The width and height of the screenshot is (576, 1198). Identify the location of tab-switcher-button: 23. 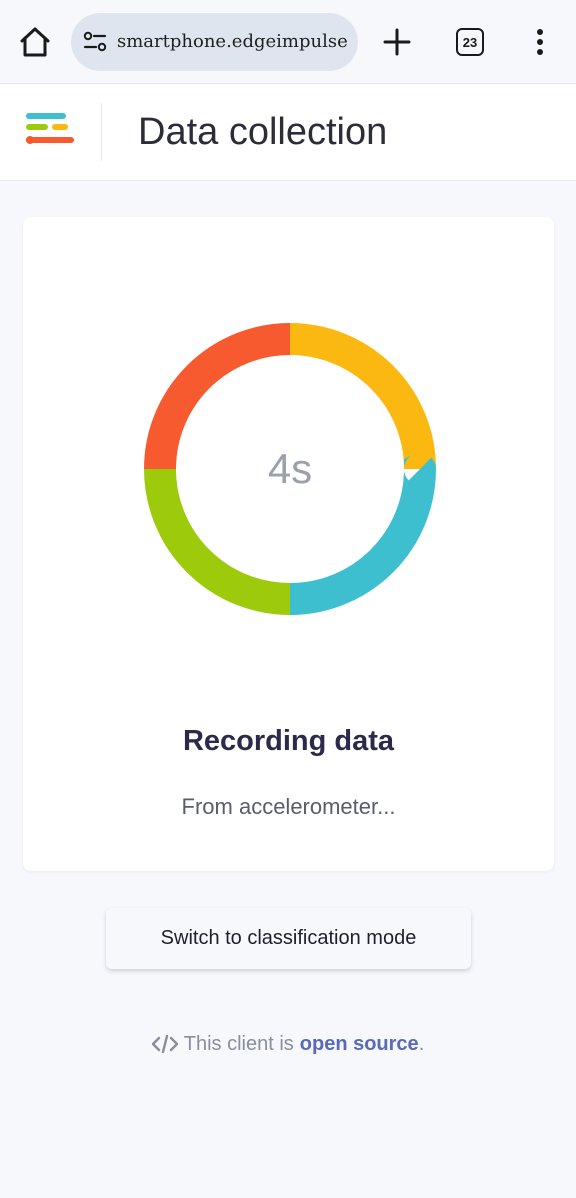
(470, 42).